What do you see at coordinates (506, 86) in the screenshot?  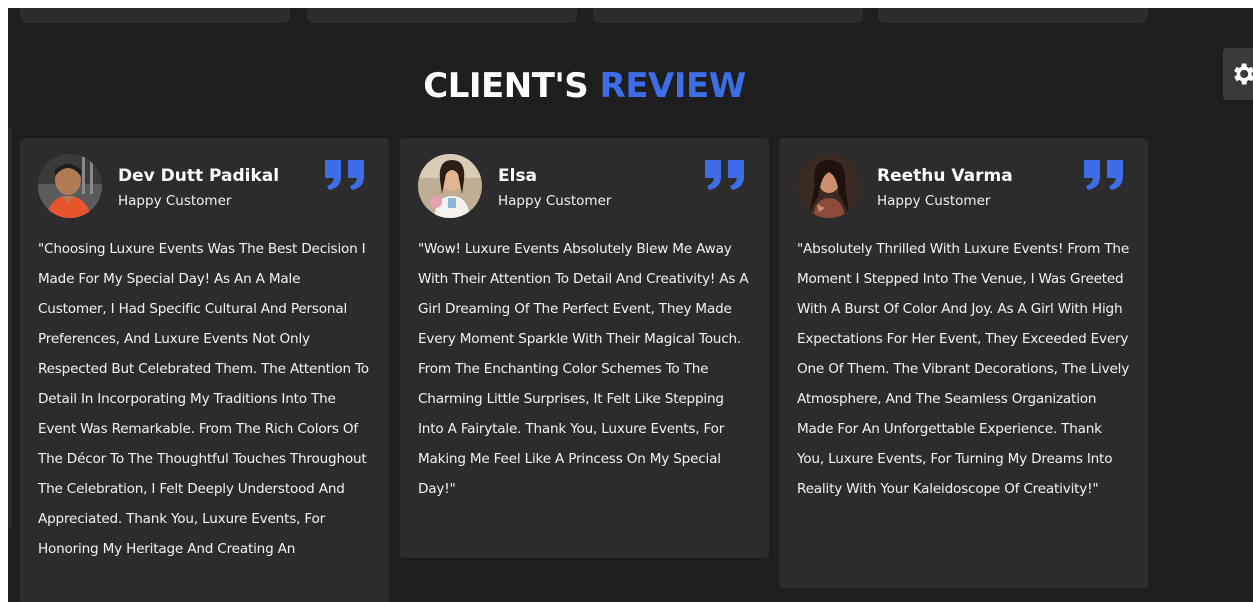 I see `section-title-main: CLIENT'S` at bounding box center [506, 86].